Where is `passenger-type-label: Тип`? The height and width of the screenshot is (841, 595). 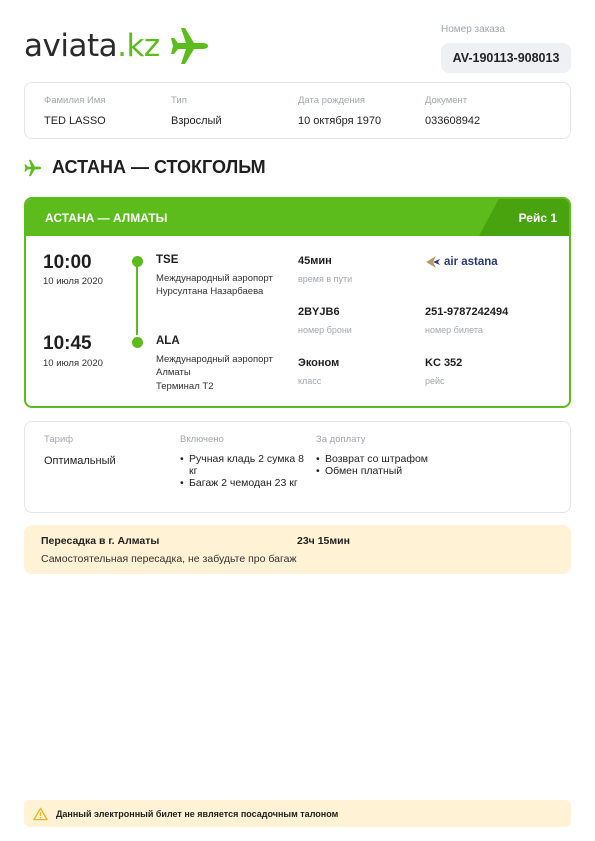 passenger-type-label: Тип is located at coordinates (179, 100).